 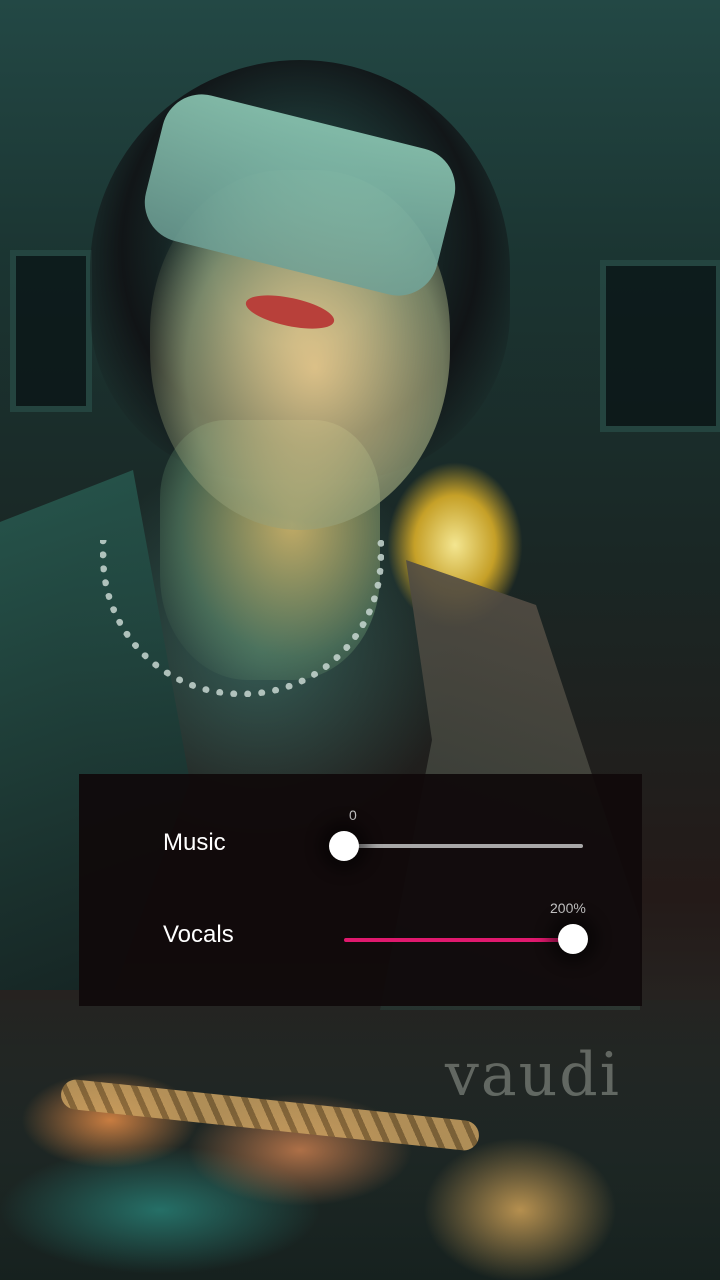 I want to click on music-slider-track, so click(x=463, y=846).